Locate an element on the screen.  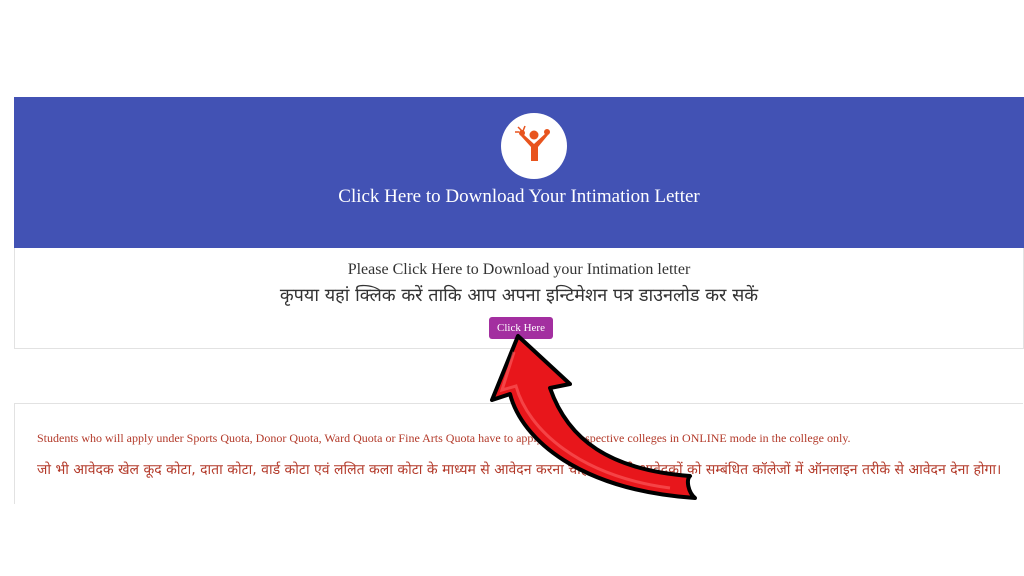
click-here-button: Click Here is located at coordinates (521, 328).